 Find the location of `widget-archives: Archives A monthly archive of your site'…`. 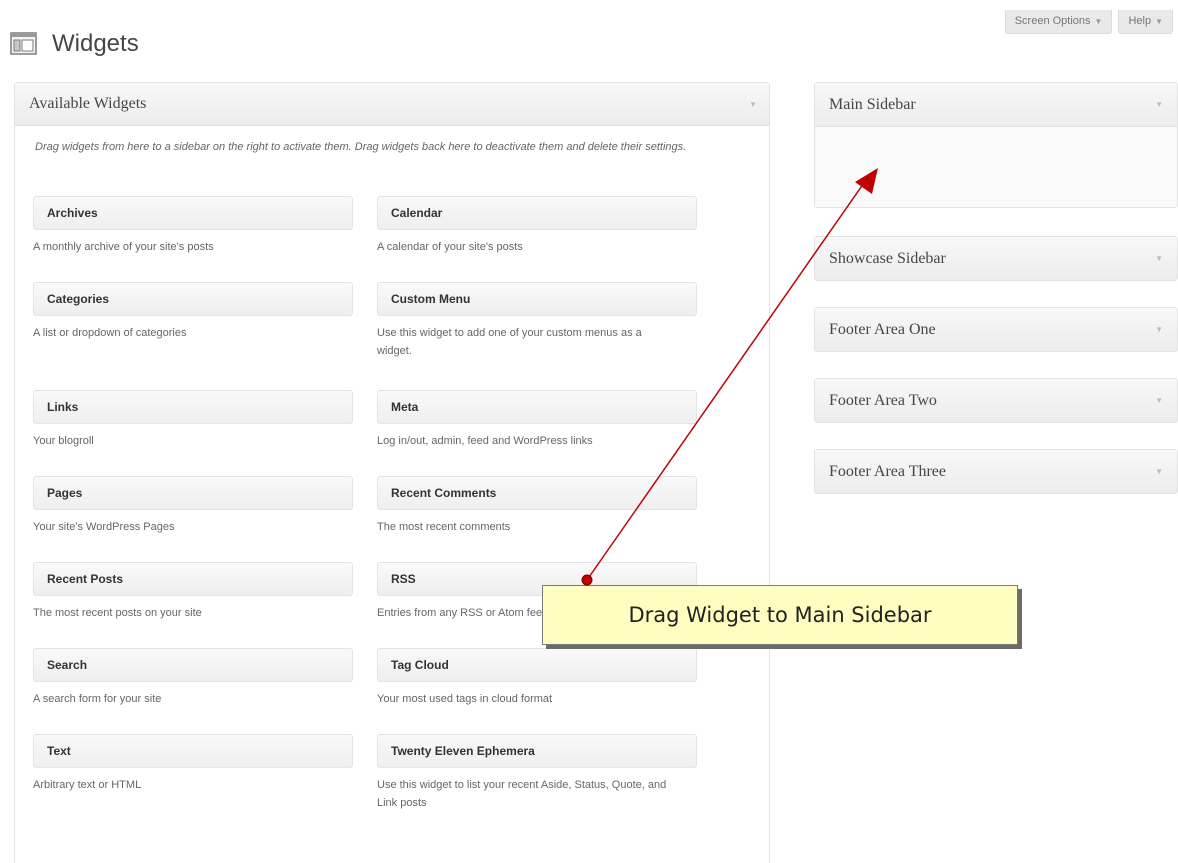

widget-archives: Archives A monthly archive of your site'… is located at coordinates (193, 239).